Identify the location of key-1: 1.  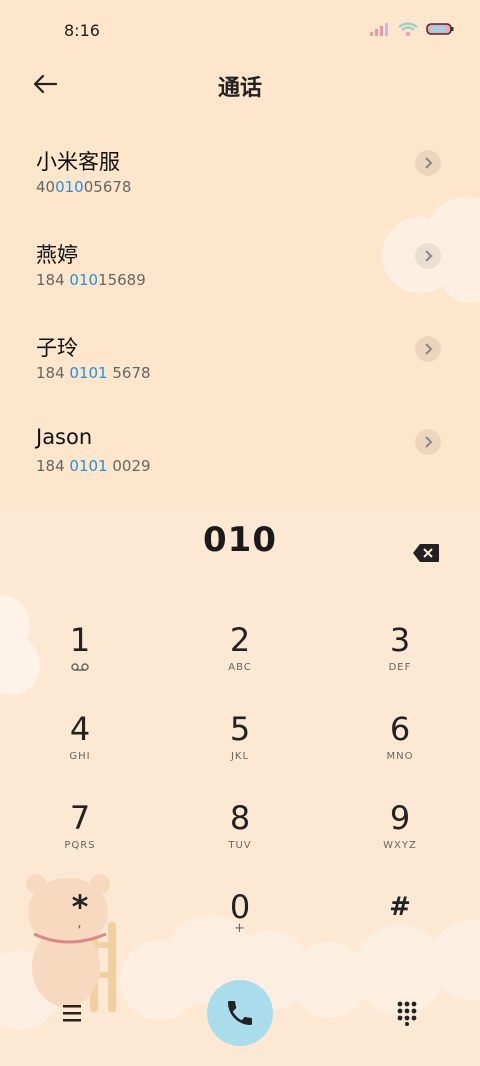
(80, 660).